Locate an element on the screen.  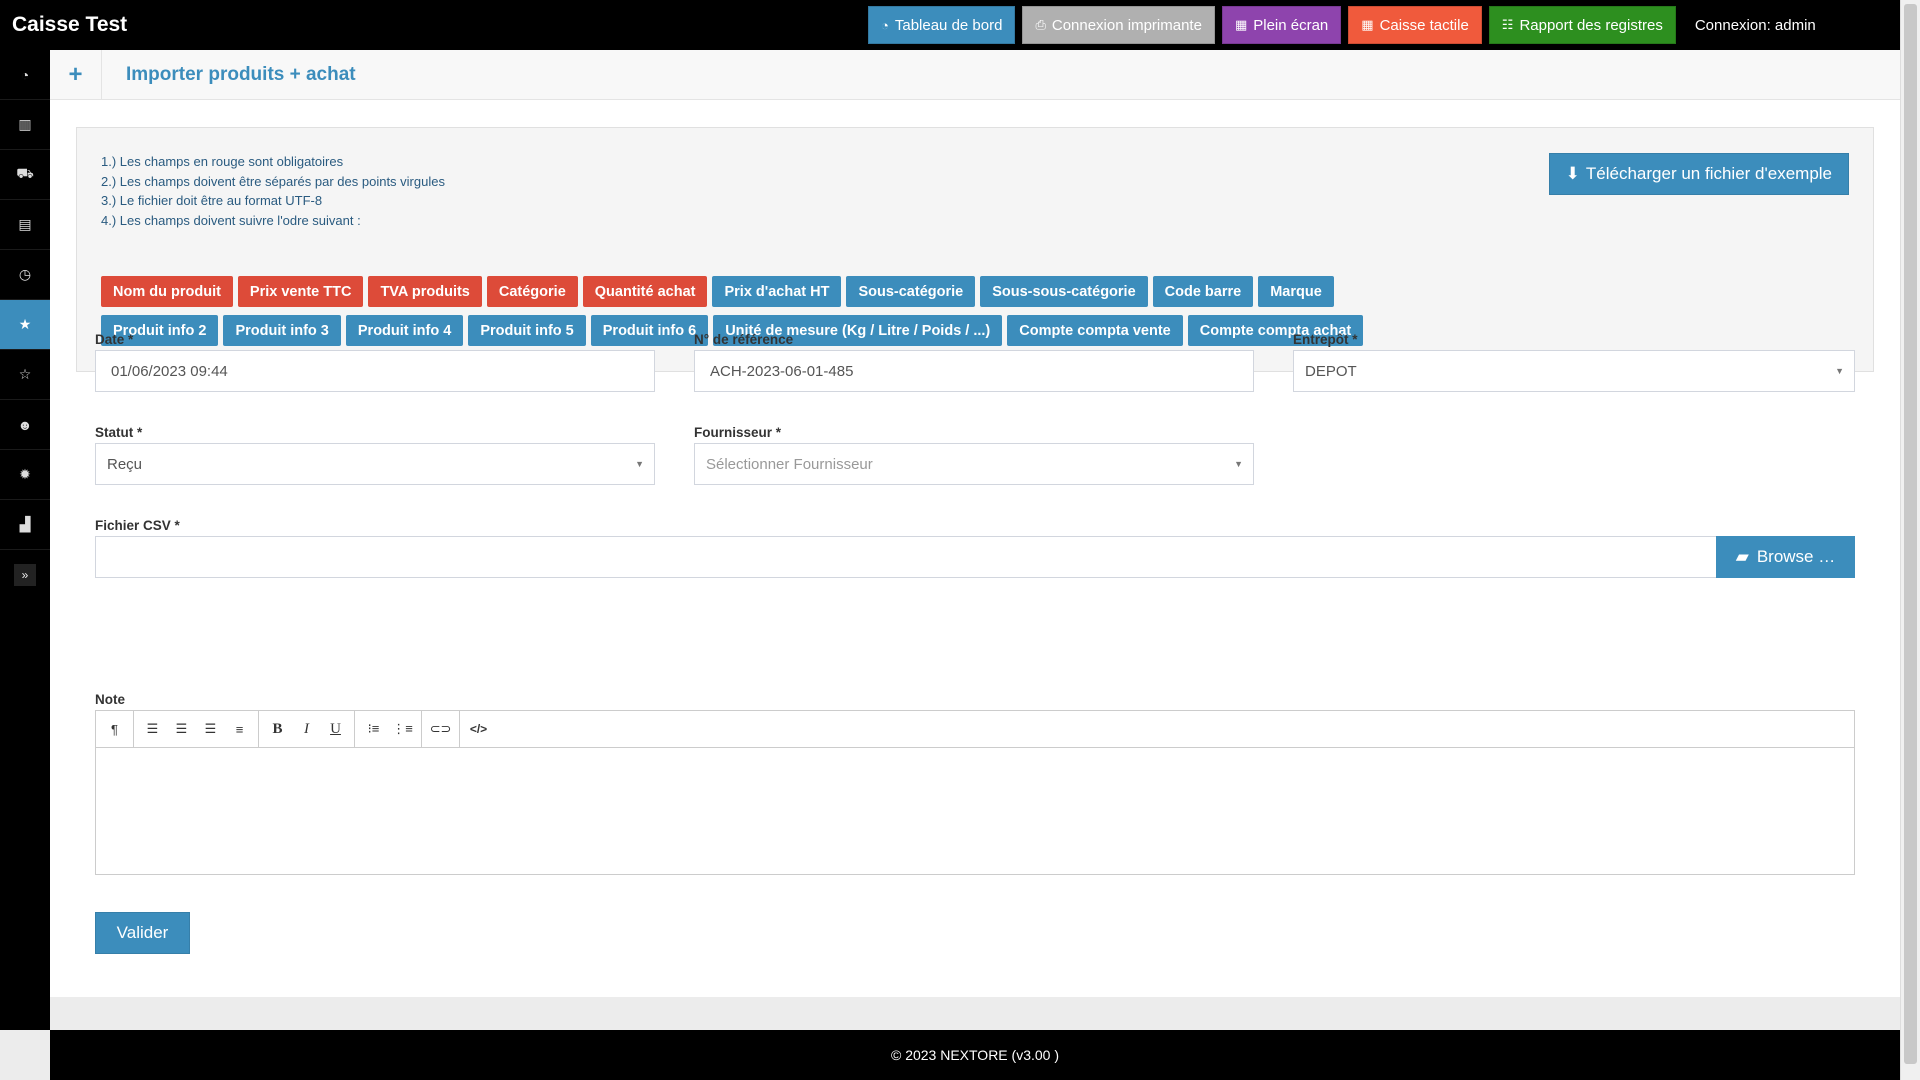
link-icon: ⊂⊃ is located at coordinates (440, 729).